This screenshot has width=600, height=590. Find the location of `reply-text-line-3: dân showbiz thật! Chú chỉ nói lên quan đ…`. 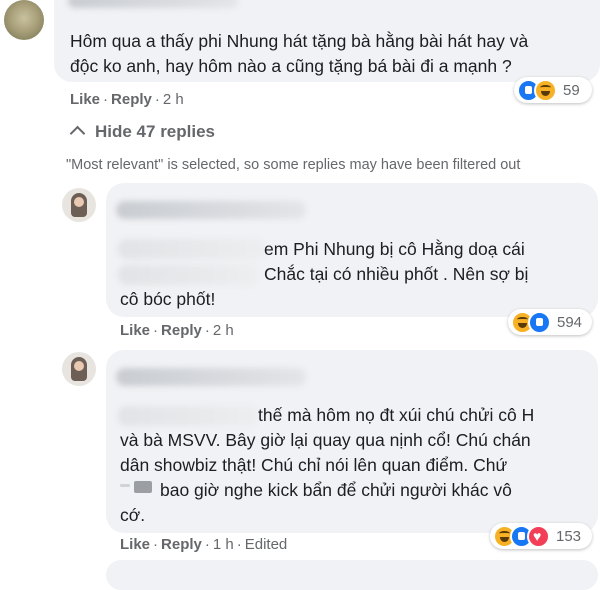

reply-text-line-3: dân showbiz thật! Chú chỉ nói lên quan đ… is located at coordinates (314, 465).